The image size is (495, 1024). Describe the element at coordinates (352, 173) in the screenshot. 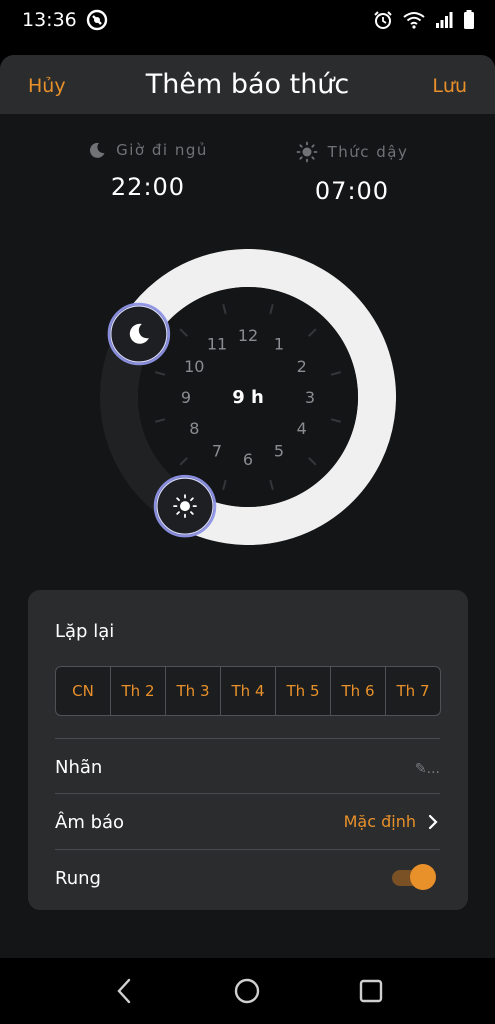

I see `wake-section: Thức dậy 07:00` at that location.